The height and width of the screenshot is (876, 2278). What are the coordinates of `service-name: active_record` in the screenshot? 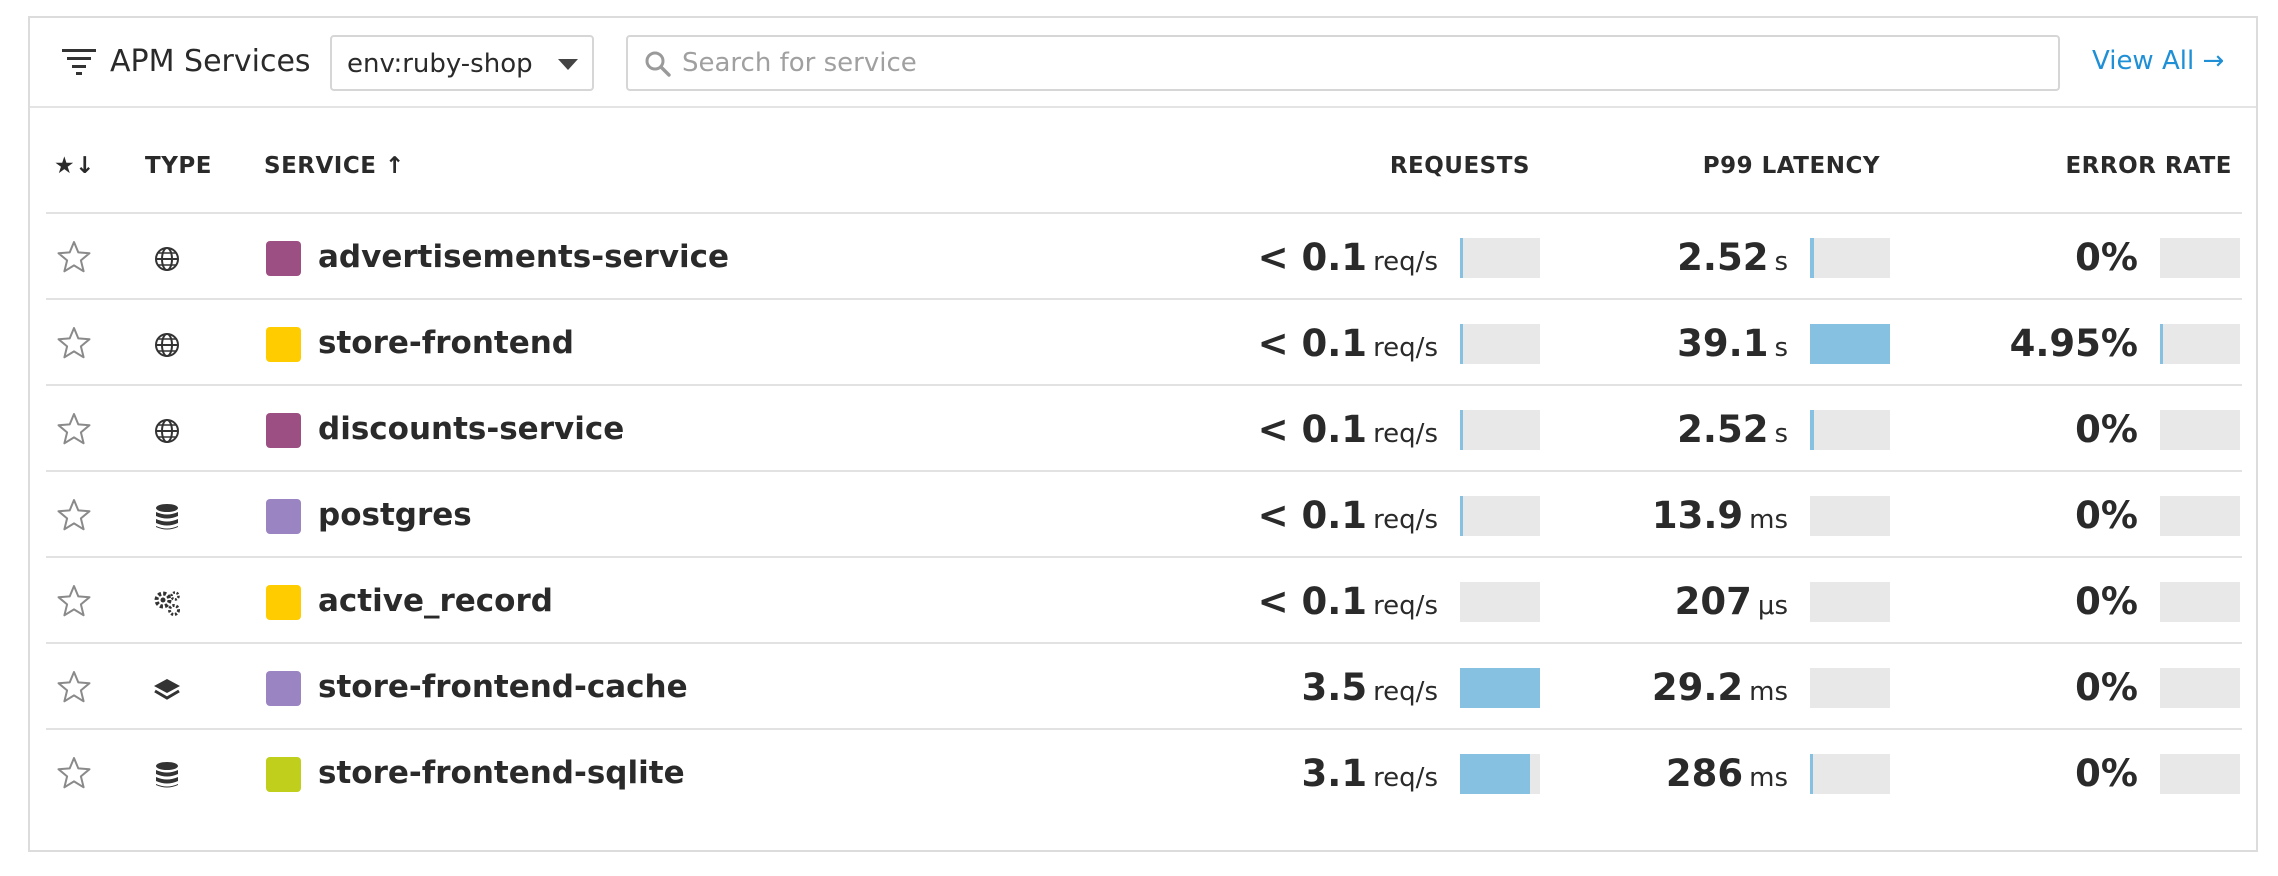 It's located at (435, 601).